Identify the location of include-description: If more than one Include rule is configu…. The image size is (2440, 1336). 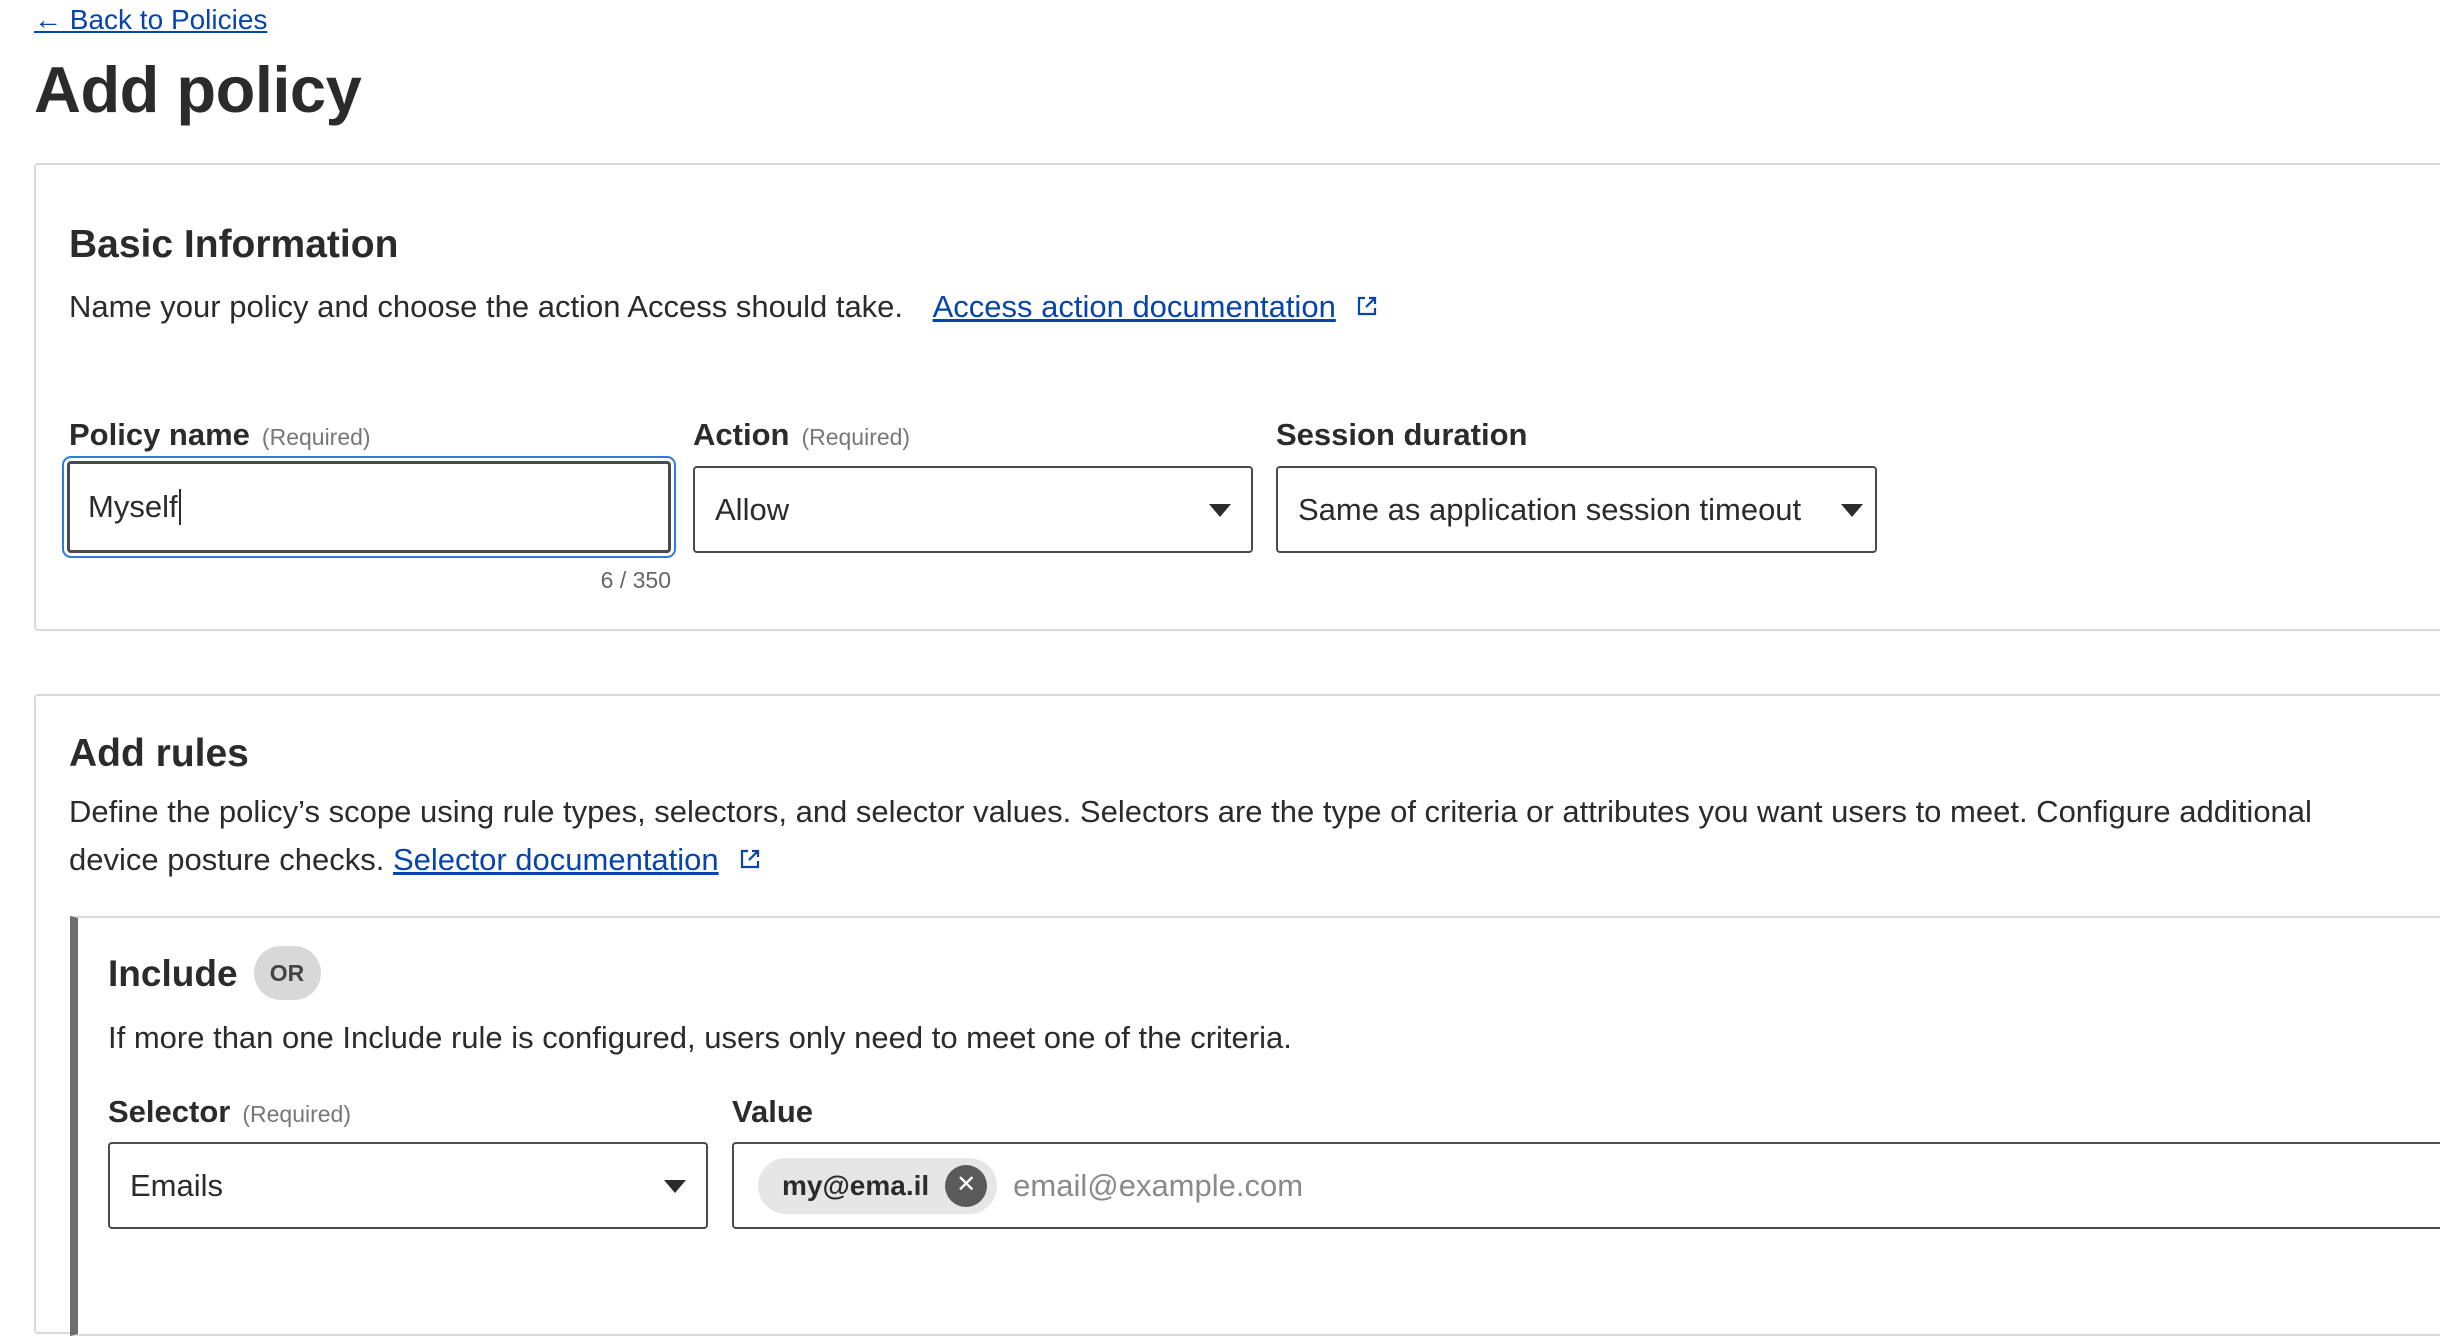
(700, 1037).